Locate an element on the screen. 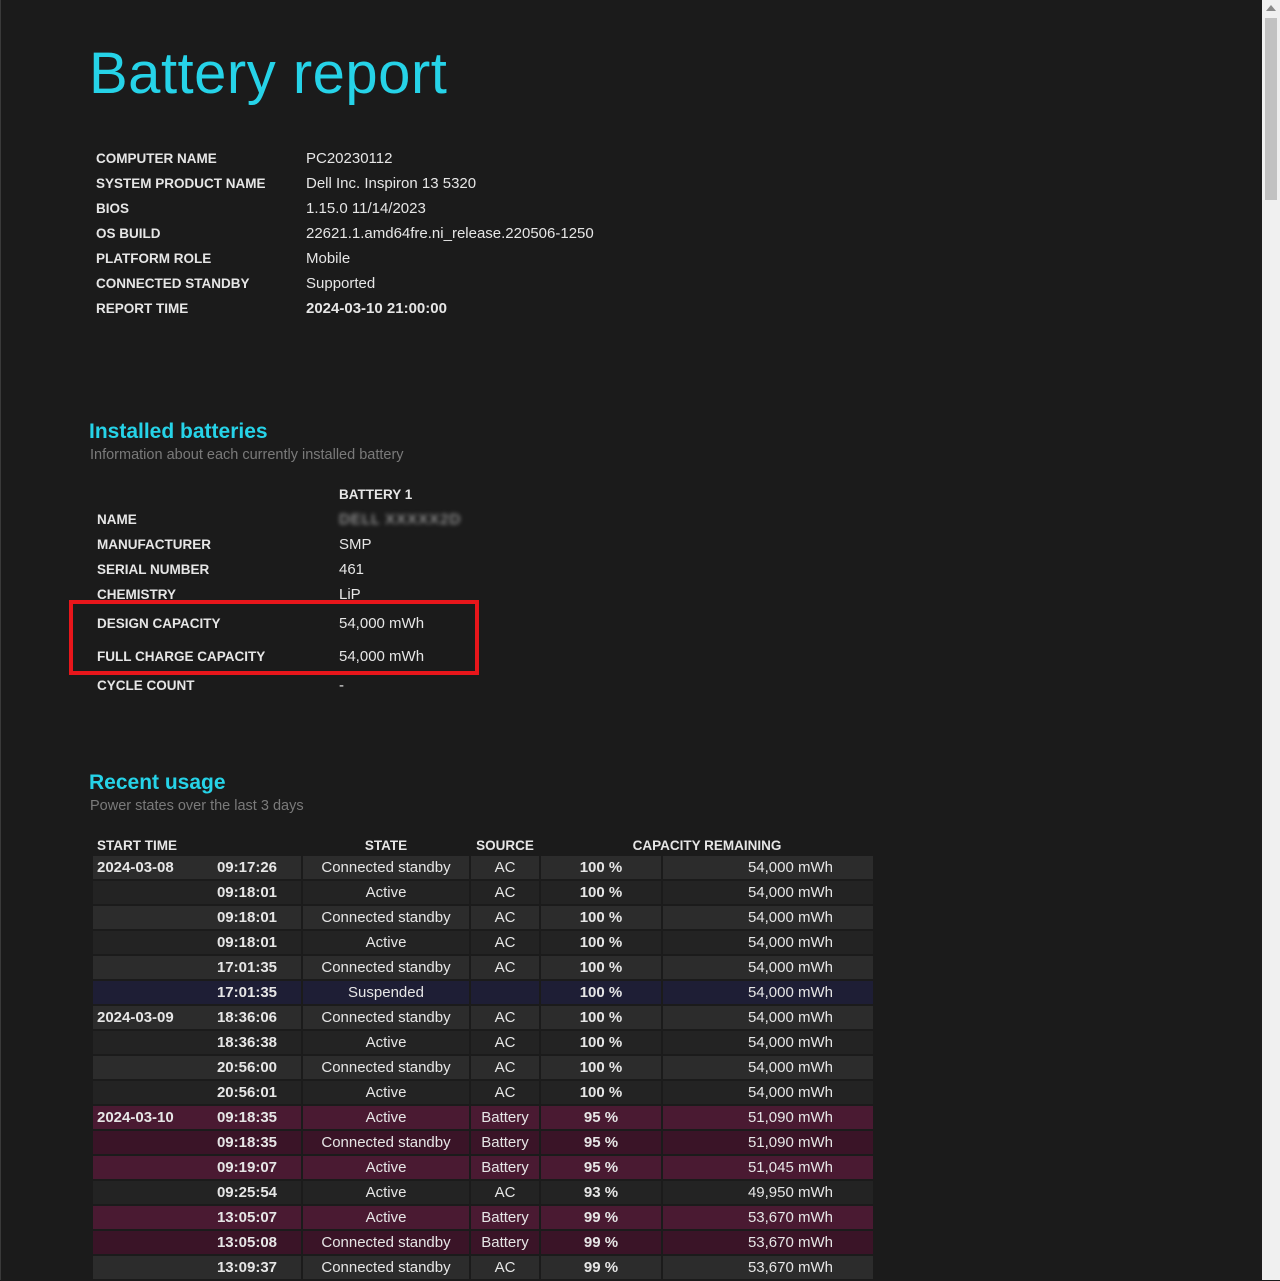  system-info-key: SYSTEM PRODUCT NAME is located at coordinates (181, 183).